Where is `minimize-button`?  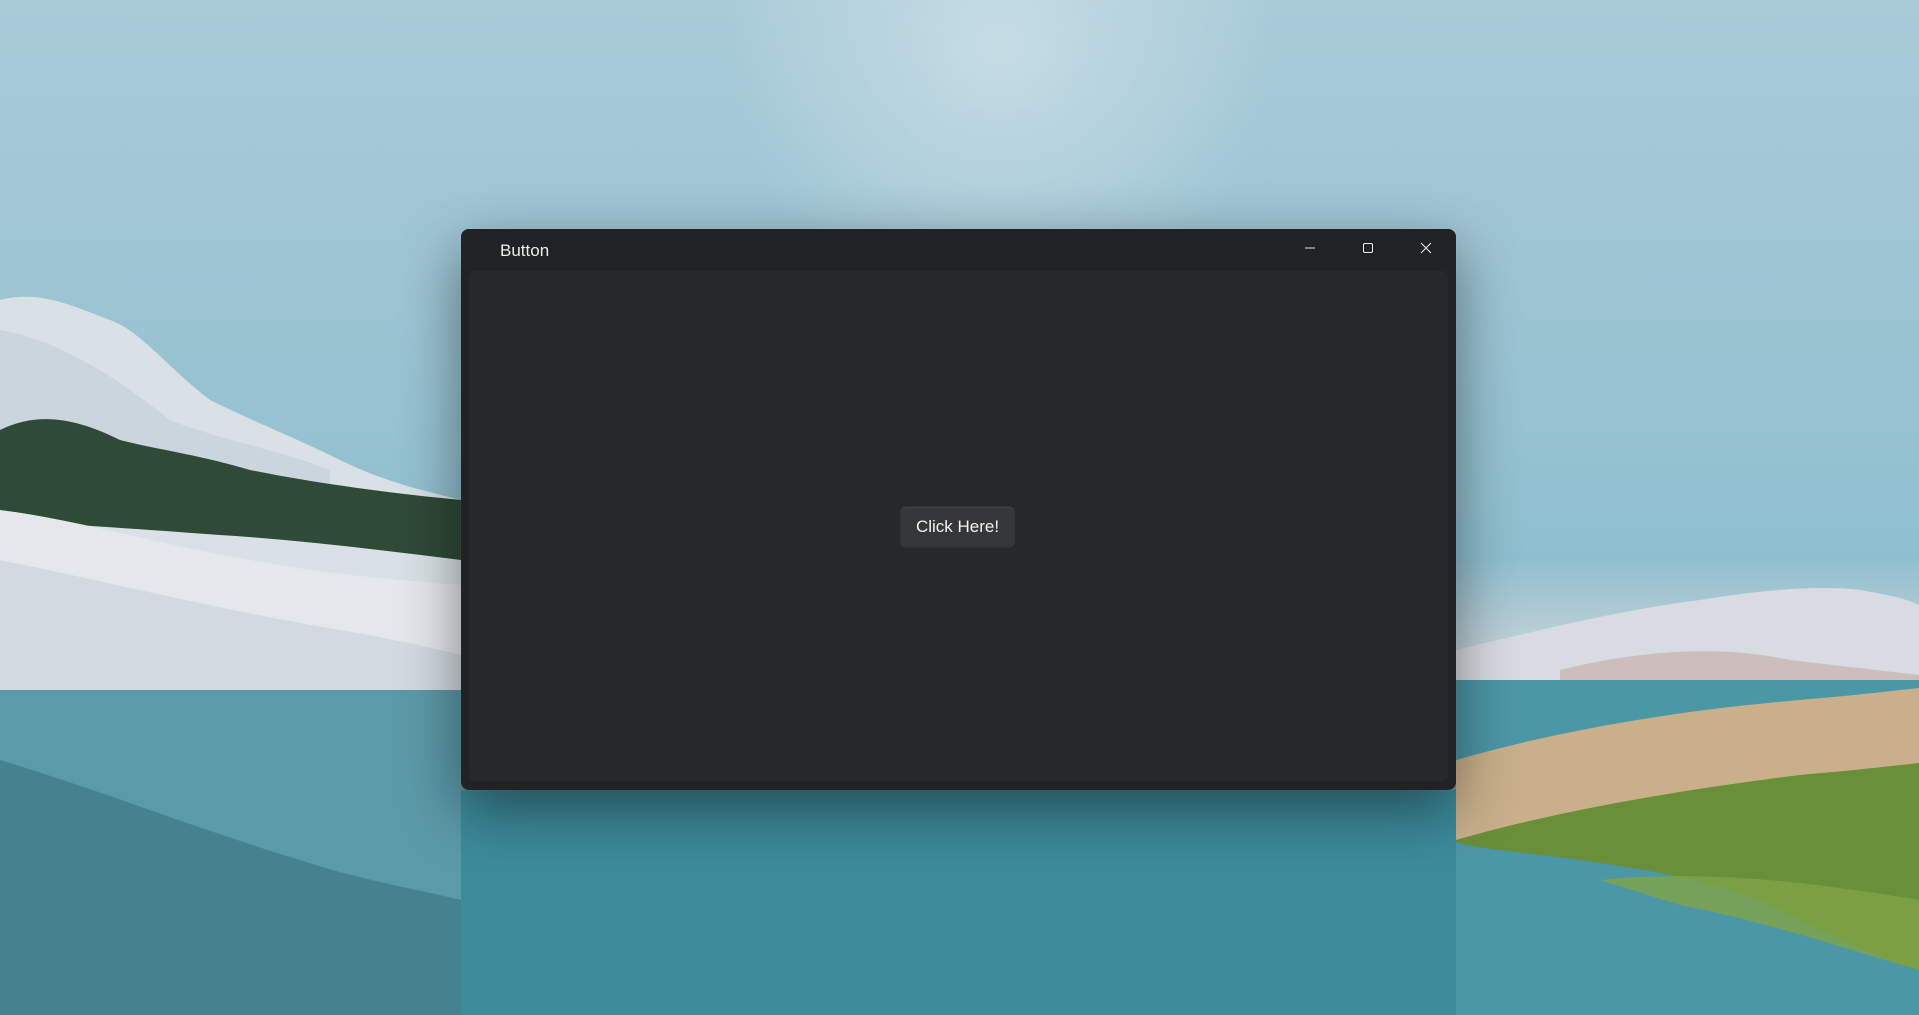 minimize-button is located at coordinates (1310, 248).